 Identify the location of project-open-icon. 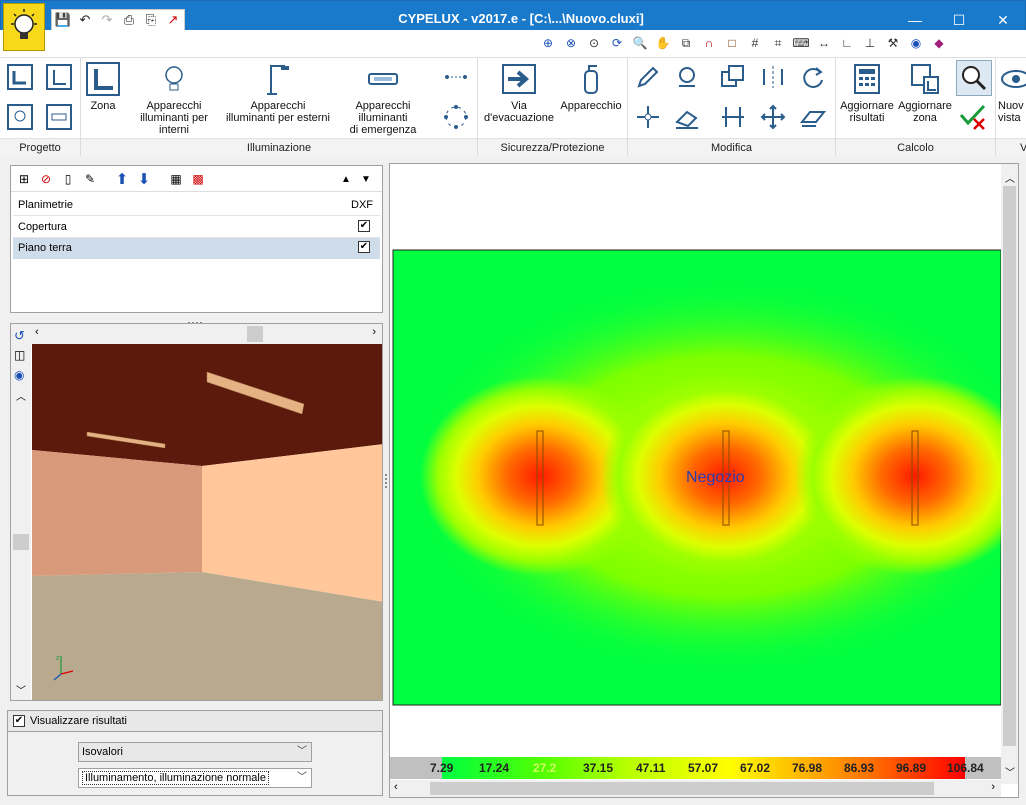
(59, 77).